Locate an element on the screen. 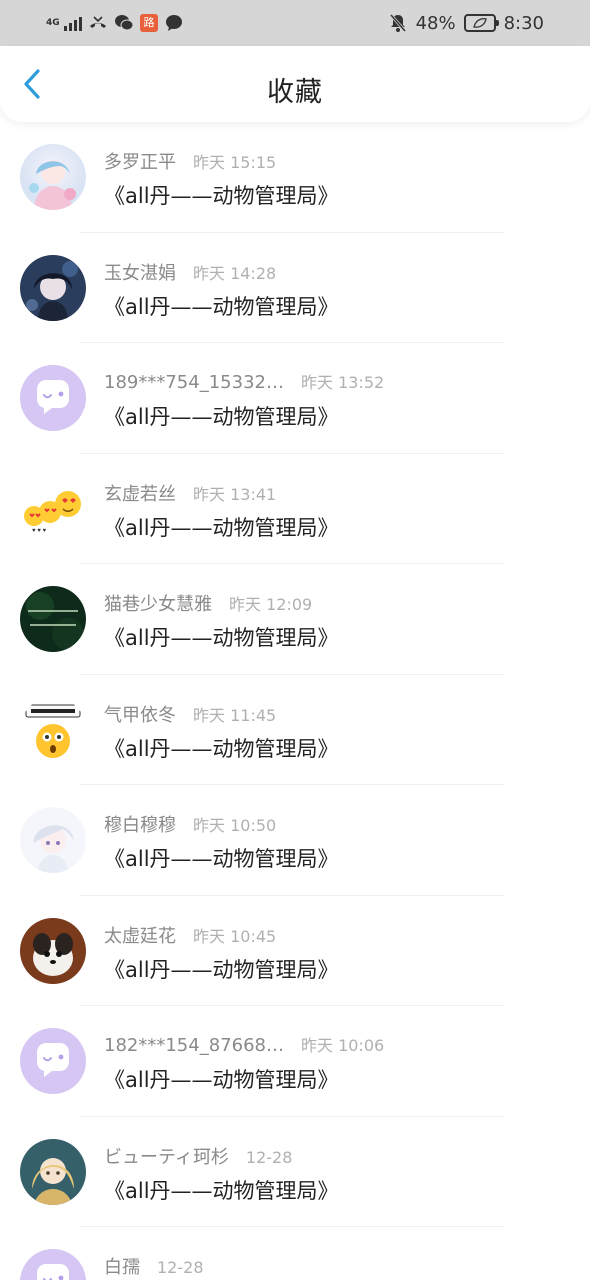 The height and width of the screenshot is (1280, 590). mute-bell-icon is located at coordinates (398, 23).